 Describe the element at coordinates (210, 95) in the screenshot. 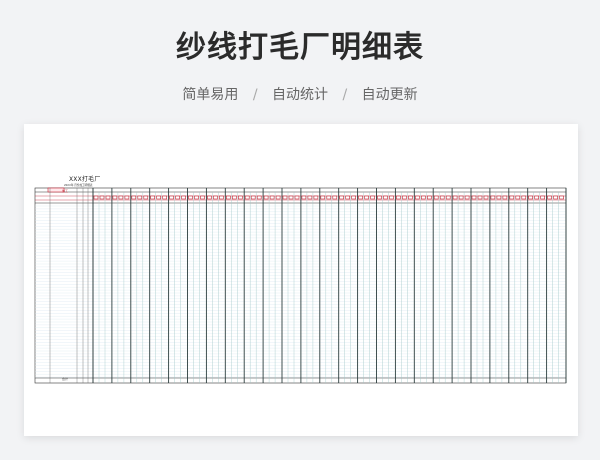

I see `feature-easy: 简单易用` at that location.